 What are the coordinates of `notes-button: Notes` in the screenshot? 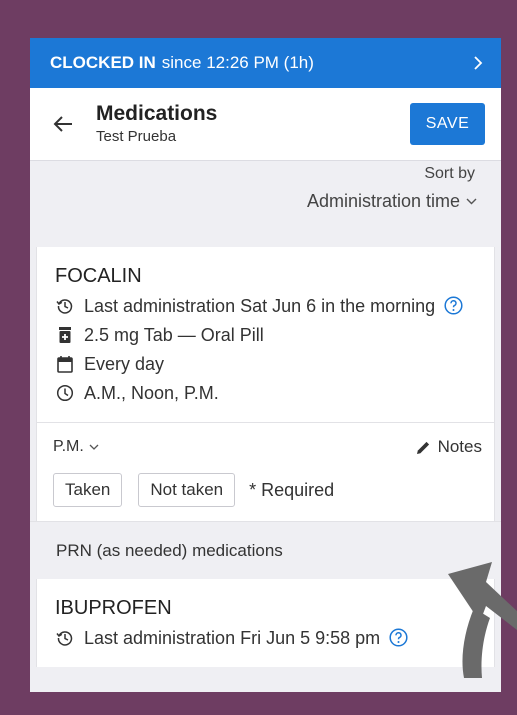 It's located at (449, 447).